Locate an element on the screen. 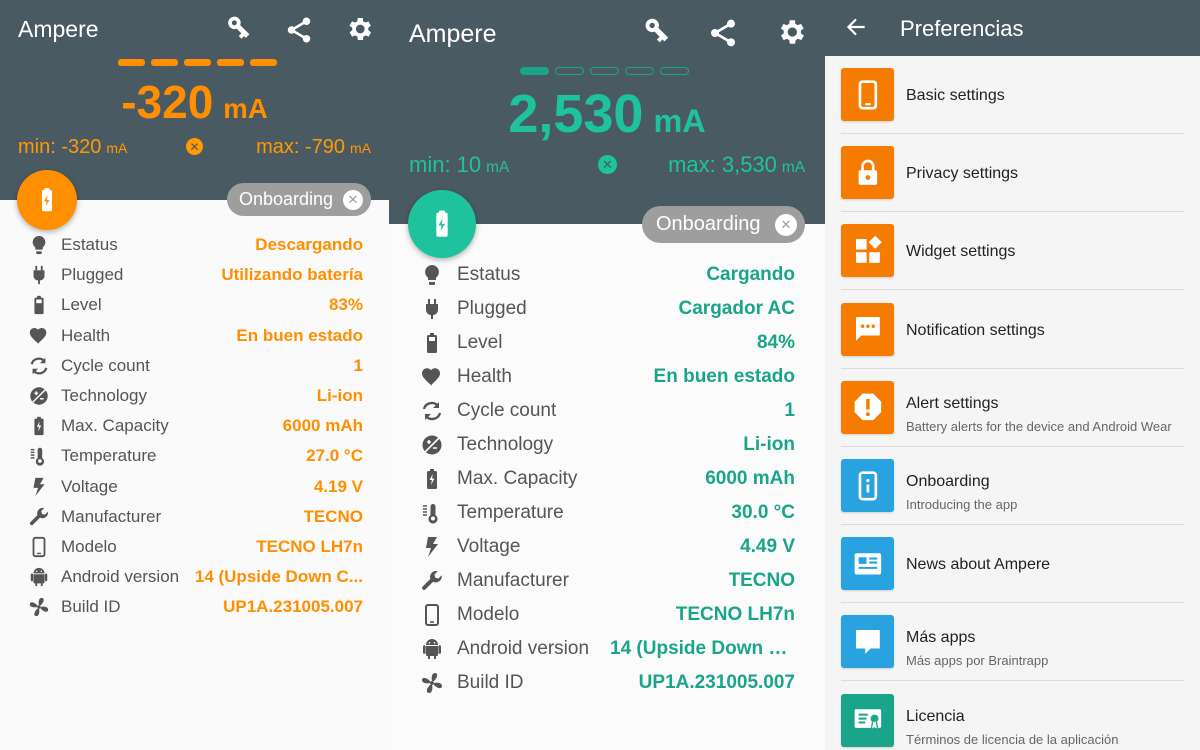  row-value: 1 is located at coordinates (358, 365).